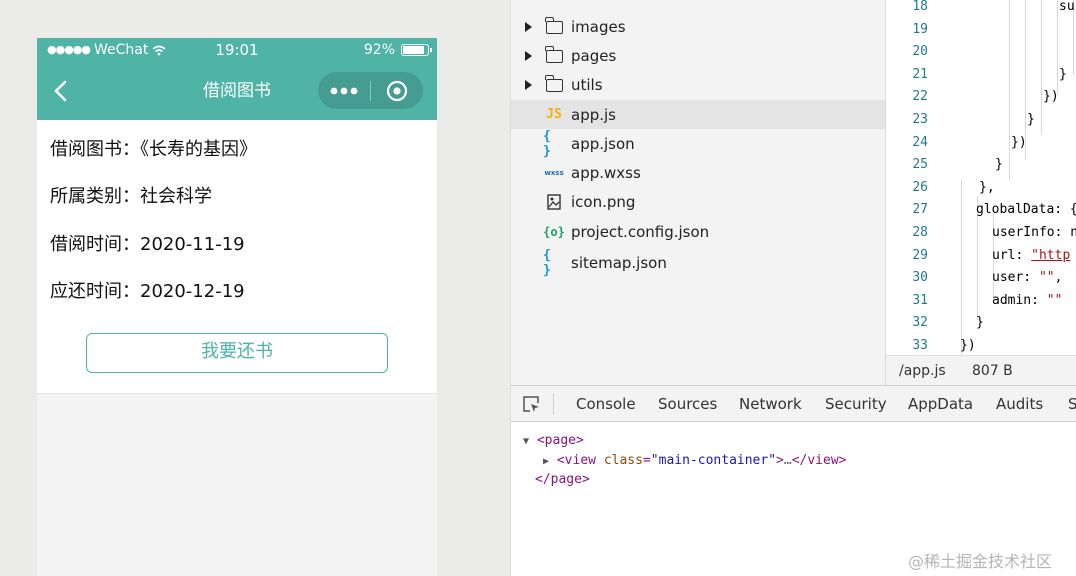  What do you see at coordinates (546, 461) in the screenshot?
I see `expand-triangle-icon: ▶` at bounding box center [546, 461].